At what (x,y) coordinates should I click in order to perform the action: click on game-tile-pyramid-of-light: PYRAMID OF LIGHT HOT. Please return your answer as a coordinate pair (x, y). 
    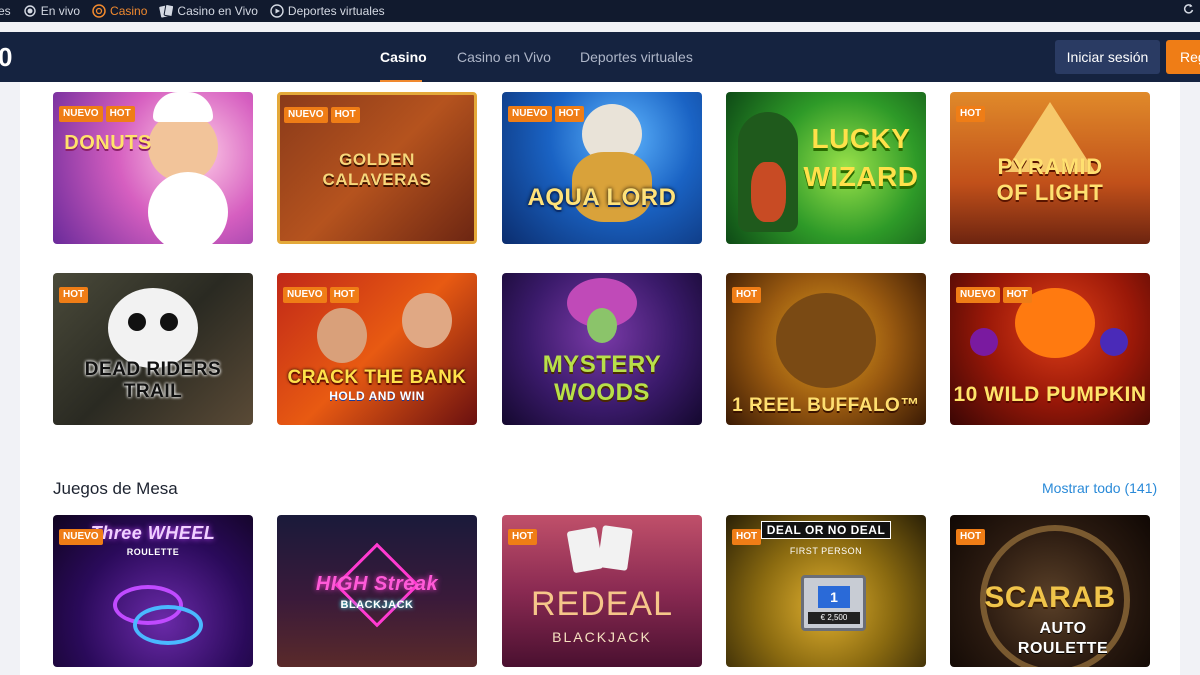
    Looking at the image, I should click on (1050, 168).